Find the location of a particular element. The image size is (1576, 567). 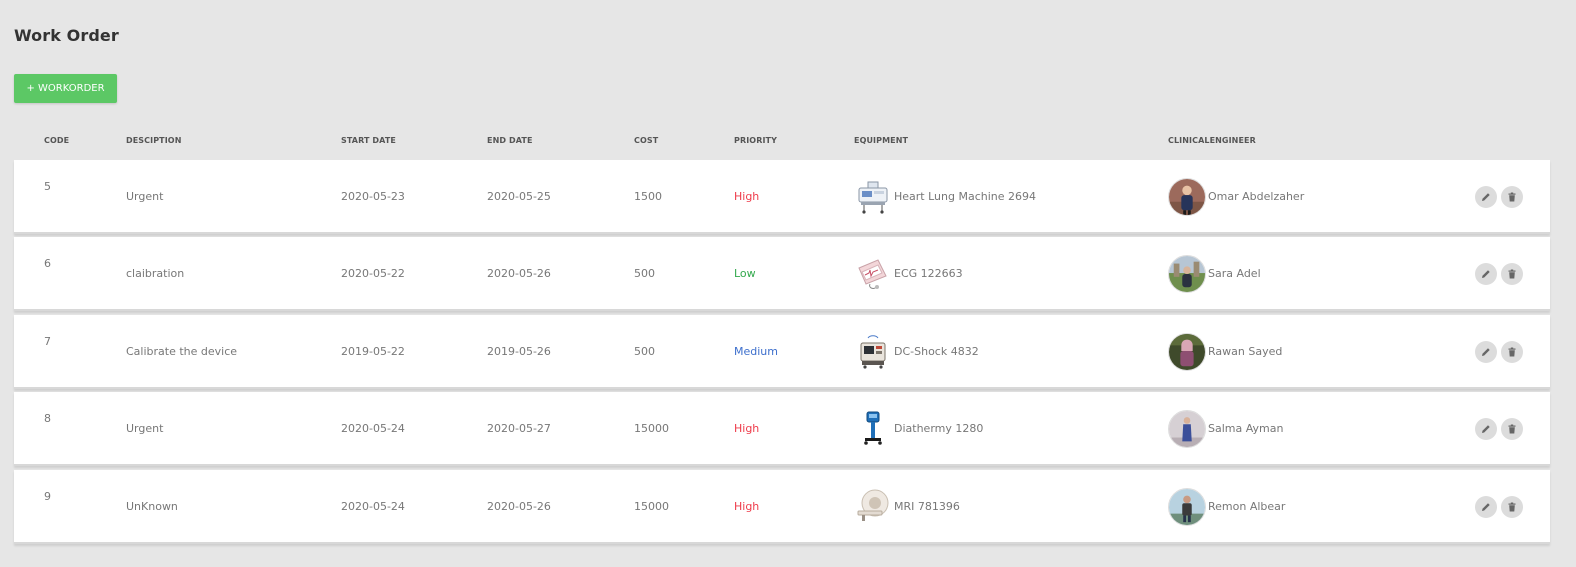

code-cell: 6 is located at coordinates (47, 263).